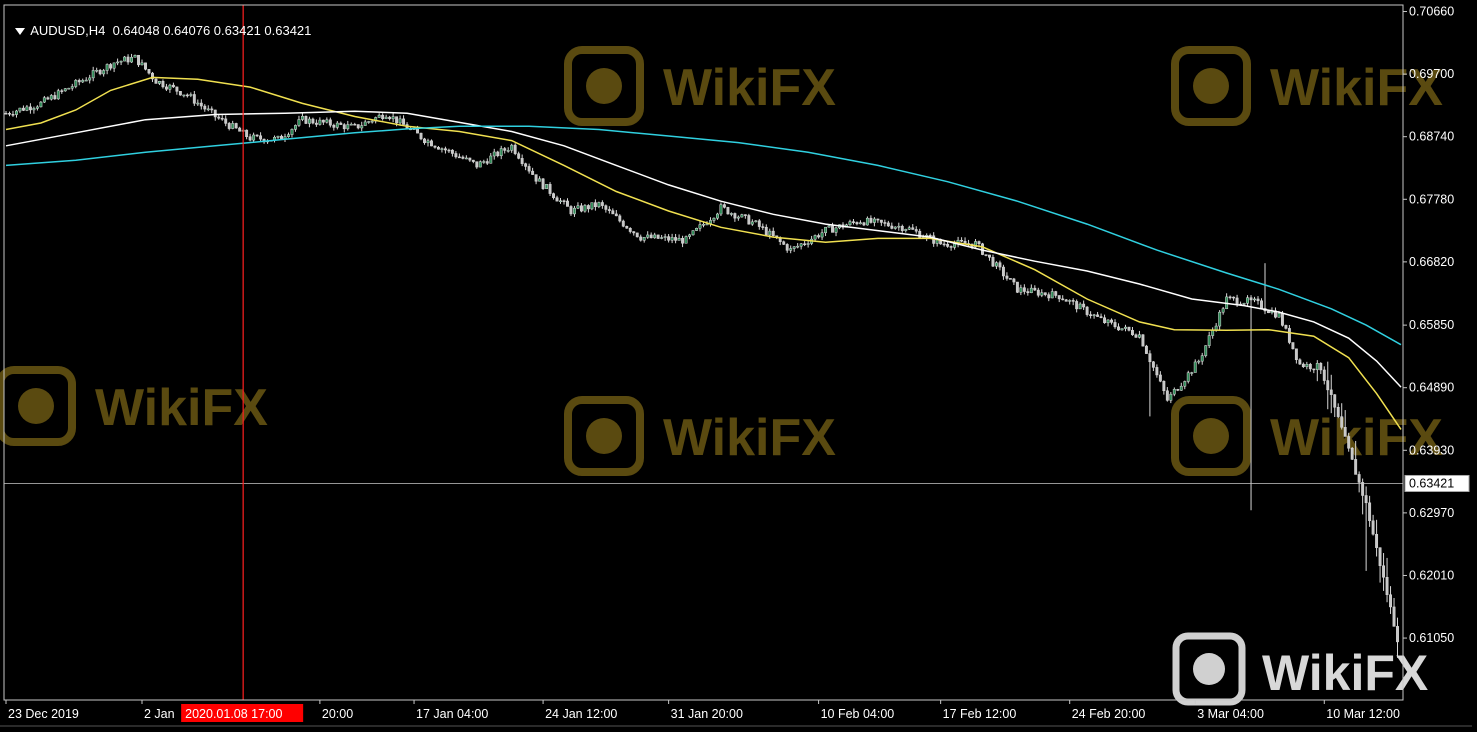 This screenshot has width=1477, height=732. I want to click on price-tick-label: 0.62010, so click(1431, 575).